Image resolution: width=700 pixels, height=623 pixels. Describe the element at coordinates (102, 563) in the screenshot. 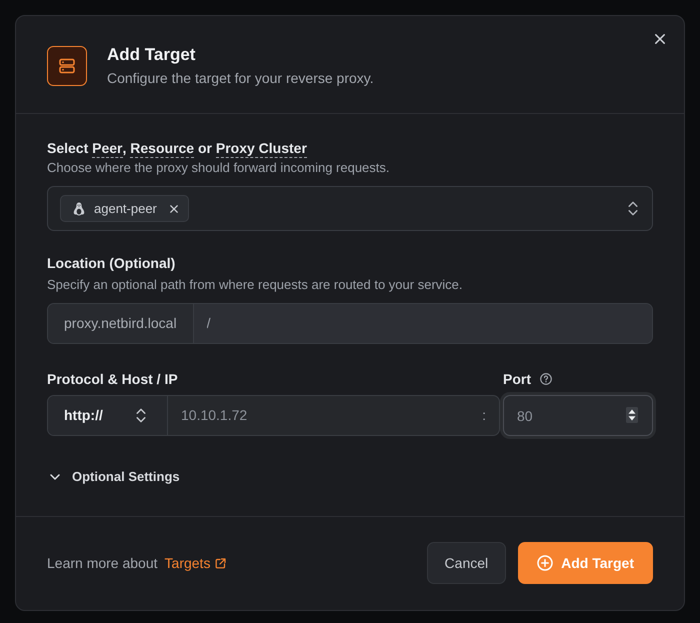

I see `learn-more-text: Learn more about` at that location.